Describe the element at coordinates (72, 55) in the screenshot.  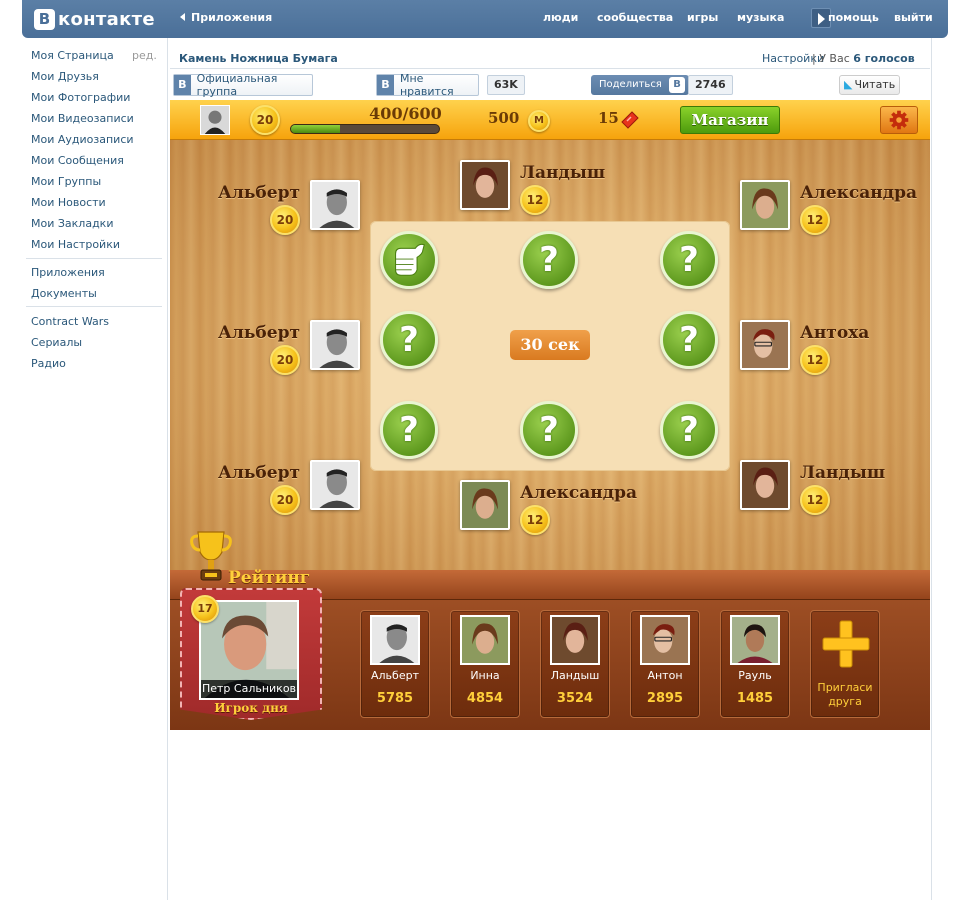
I see `sidebar-item-my-page: Моя Страница` at that location.